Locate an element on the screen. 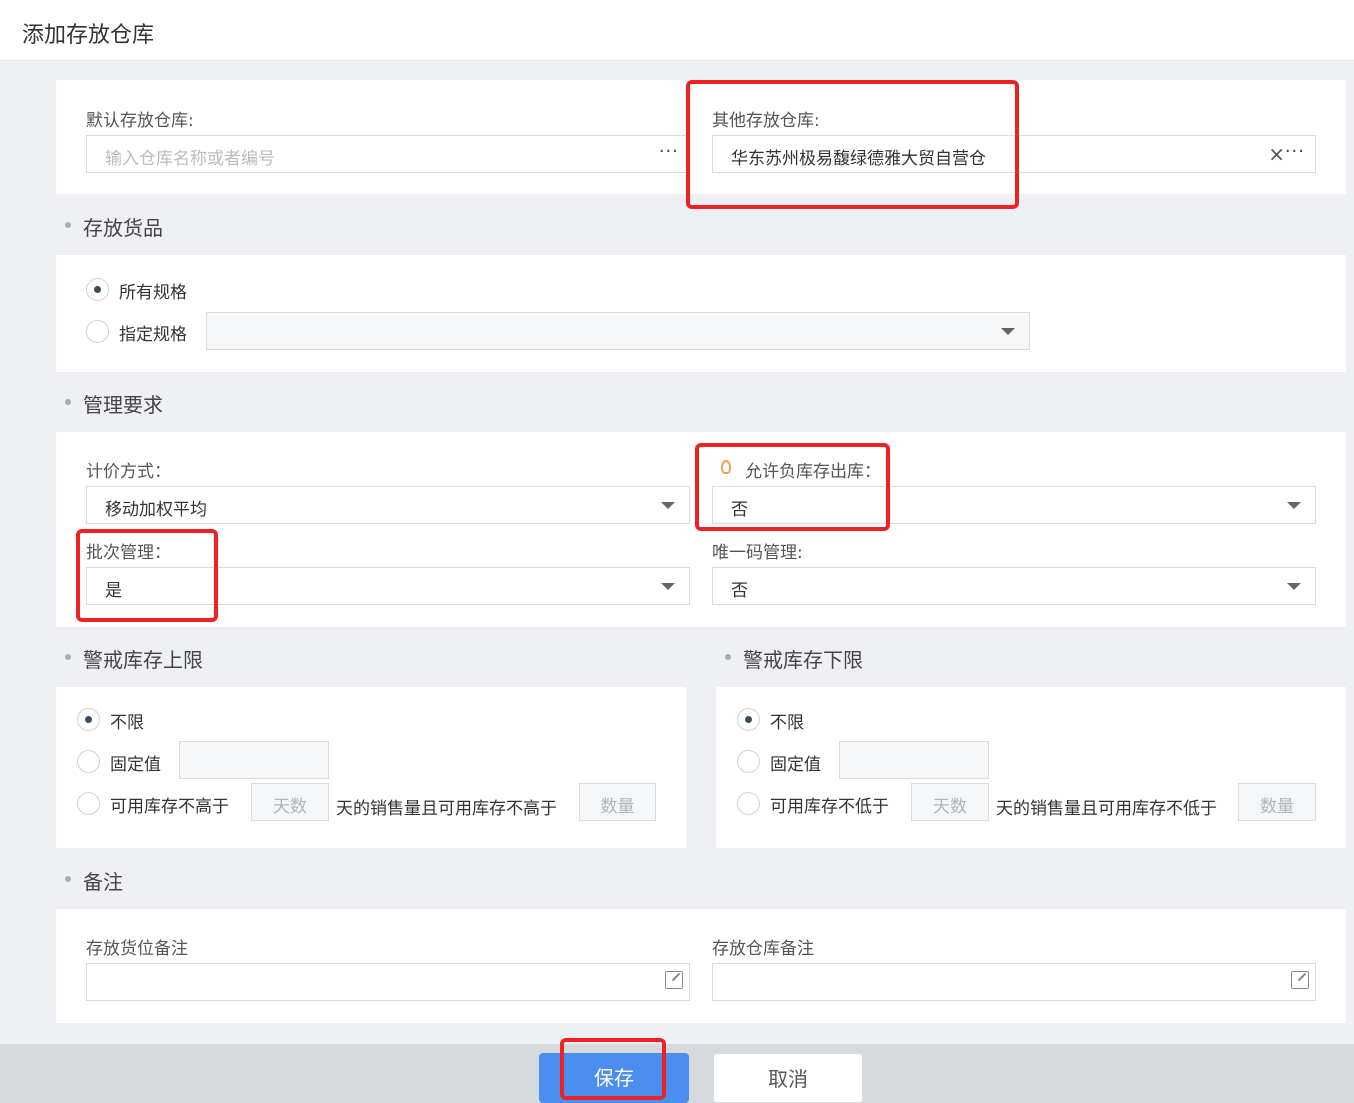 Image resolution: width=1354 pixels, height=1103 pixels. lower-fixed-input is located at coordinates (914, 760).